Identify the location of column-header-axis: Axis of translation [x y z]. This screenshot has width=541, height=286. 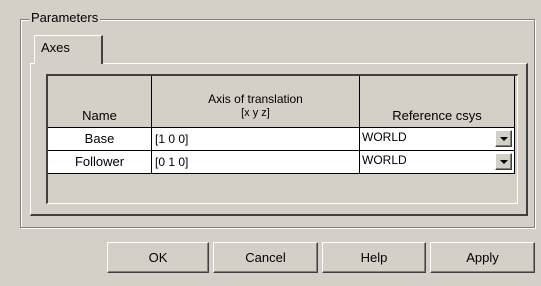
(256, 102).